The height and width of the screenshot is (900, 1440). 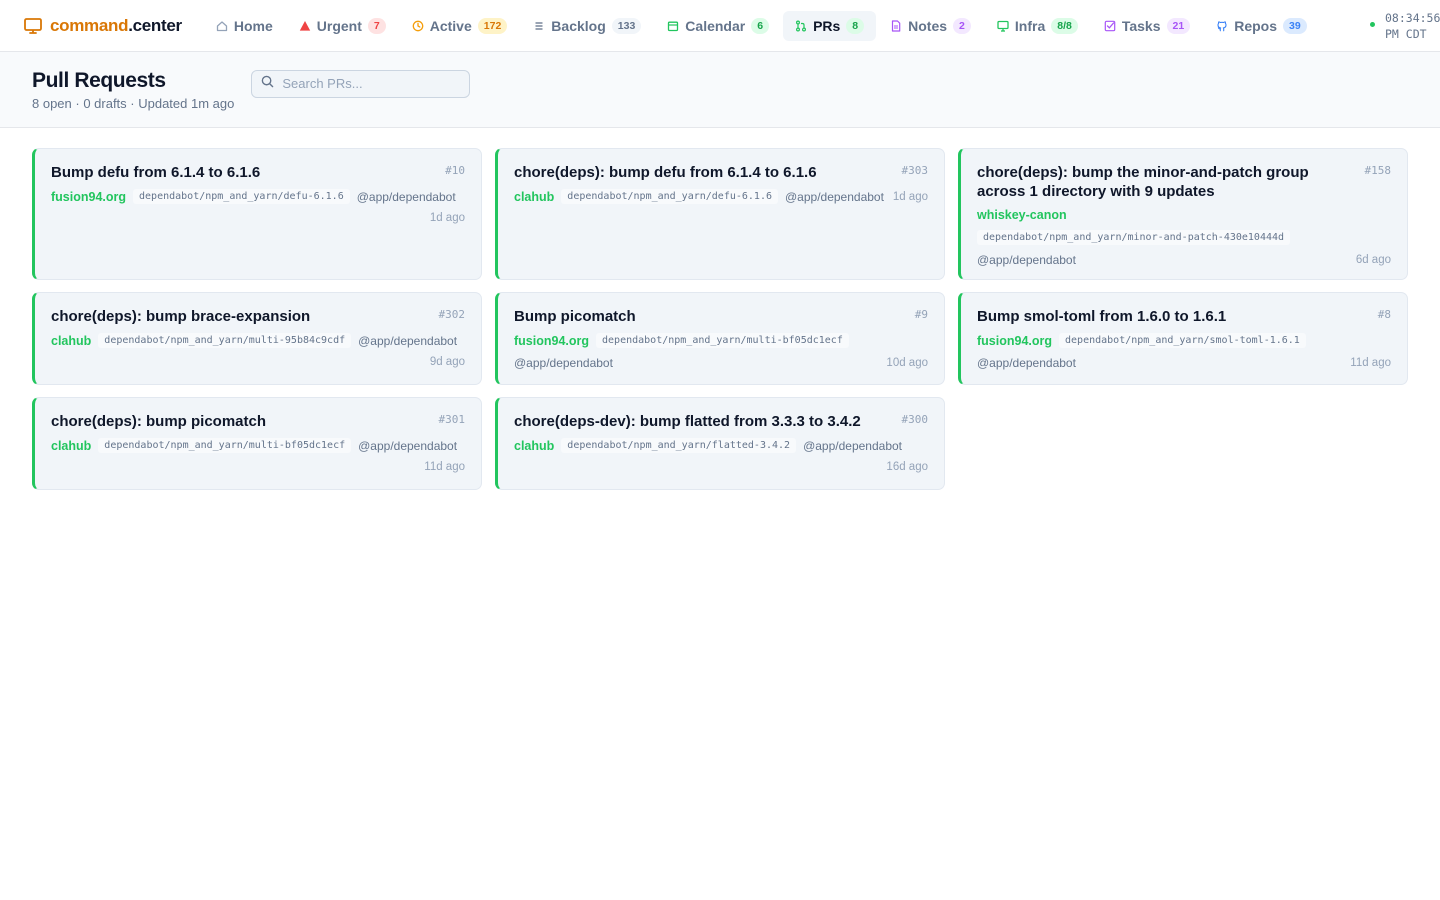 What do you see at coordinates (915, 419) in the screenshot?
I see `pr-number: #300` at bounding box center [915, 419].